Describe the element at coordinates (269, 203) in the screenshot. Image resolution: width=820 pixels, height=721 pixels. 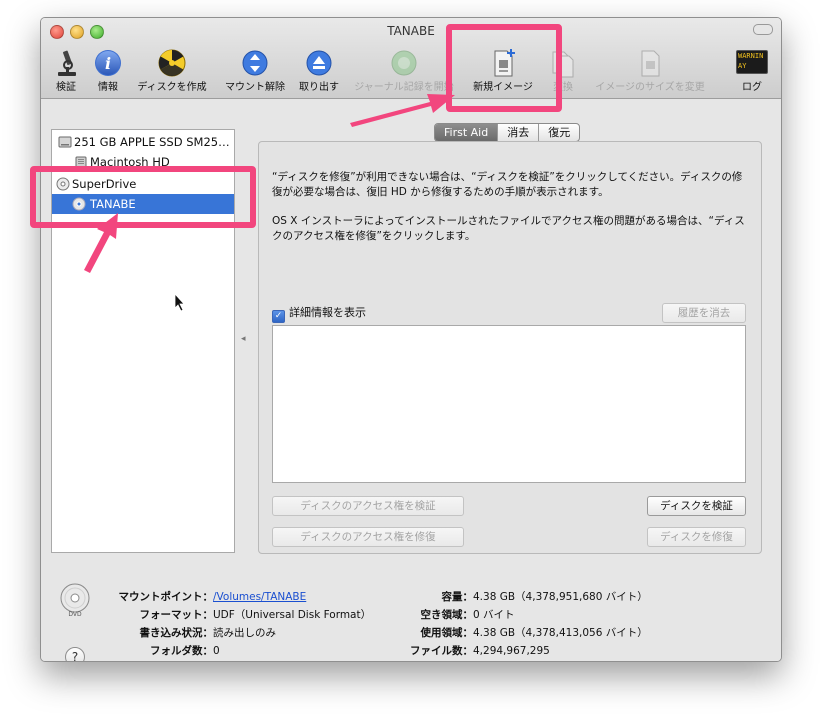
I see `annotation-arrows` at that location.